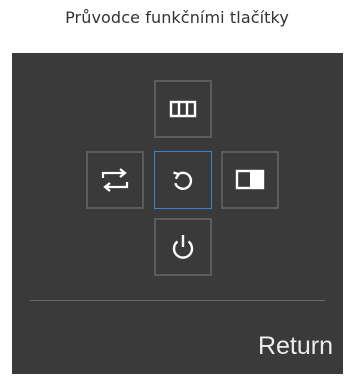 The height and width of the screenshot is (387, 354). I want to click on power-icon, so click(183, 247).